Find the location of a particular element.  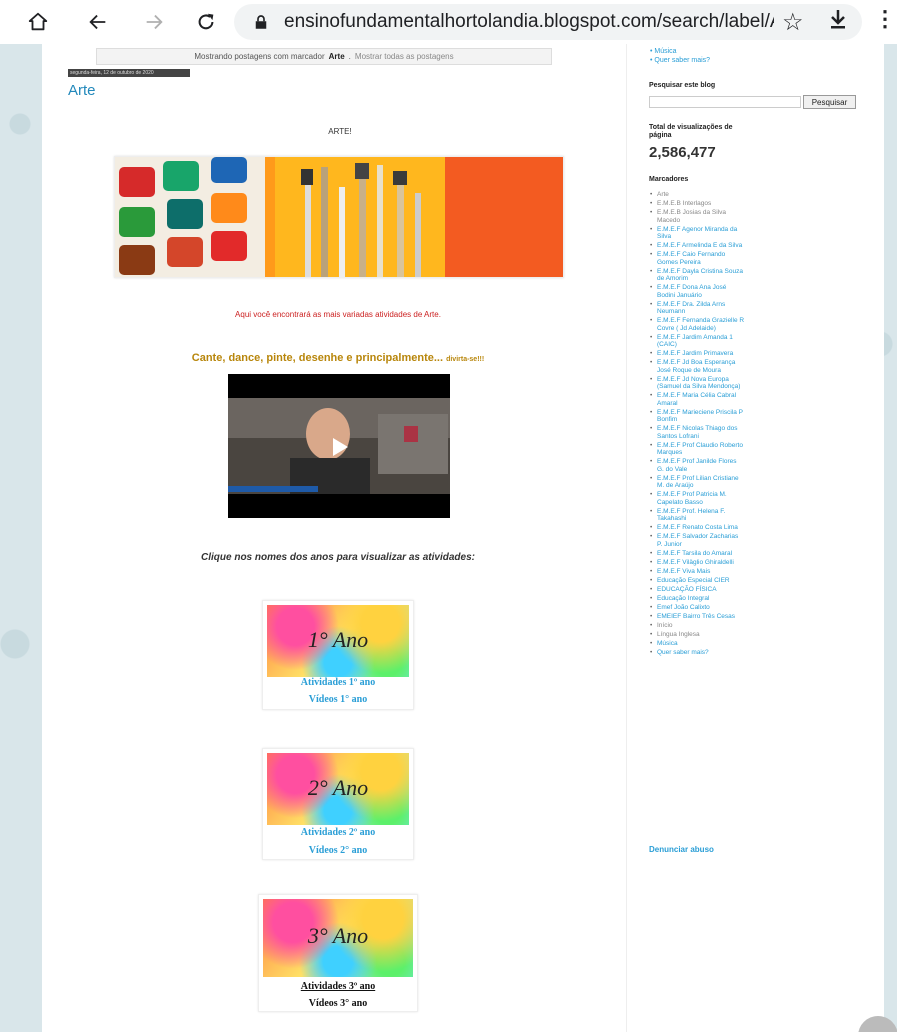

search-input is located at coordinates (725, 102).